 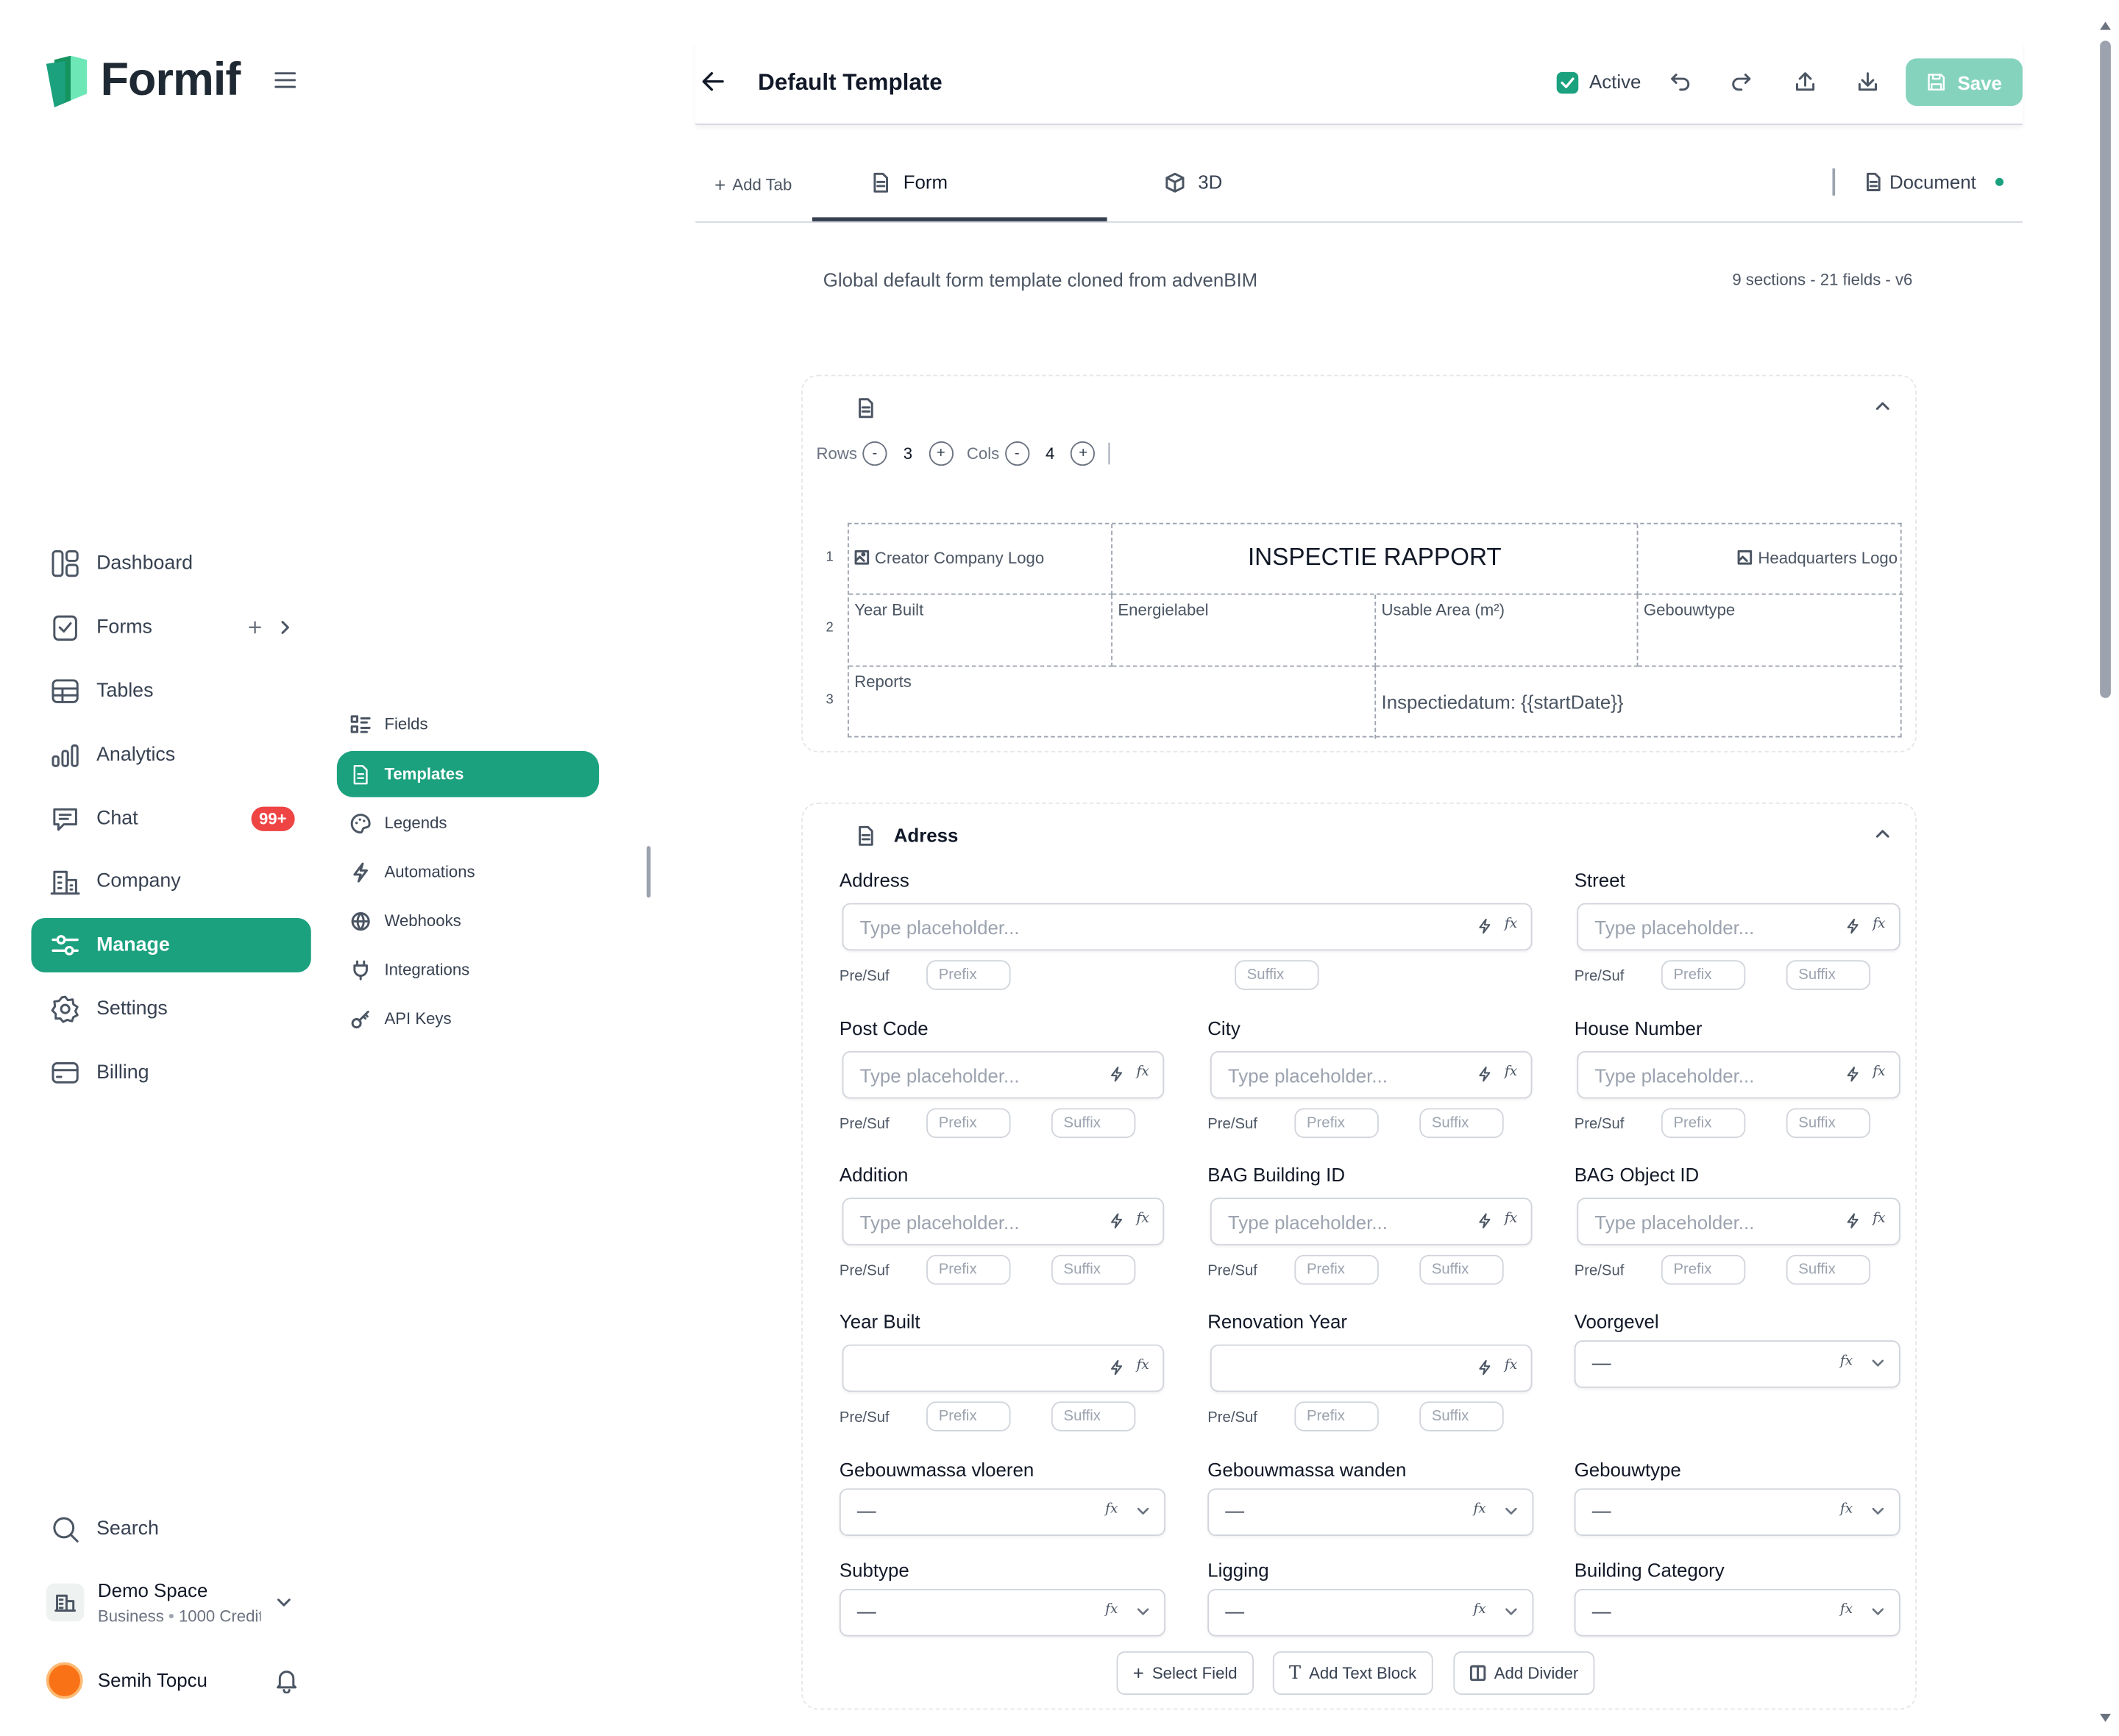 I want to click on field-input-bag-object-id: Type placeholder... fx, so click(x=1739, y=1221).